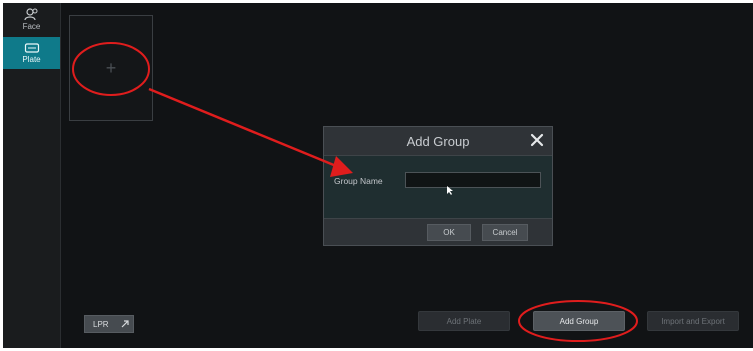  Describe the element at coordinates (341, 166) in the screenshot. I see `annotation-arrow-head` at that location.